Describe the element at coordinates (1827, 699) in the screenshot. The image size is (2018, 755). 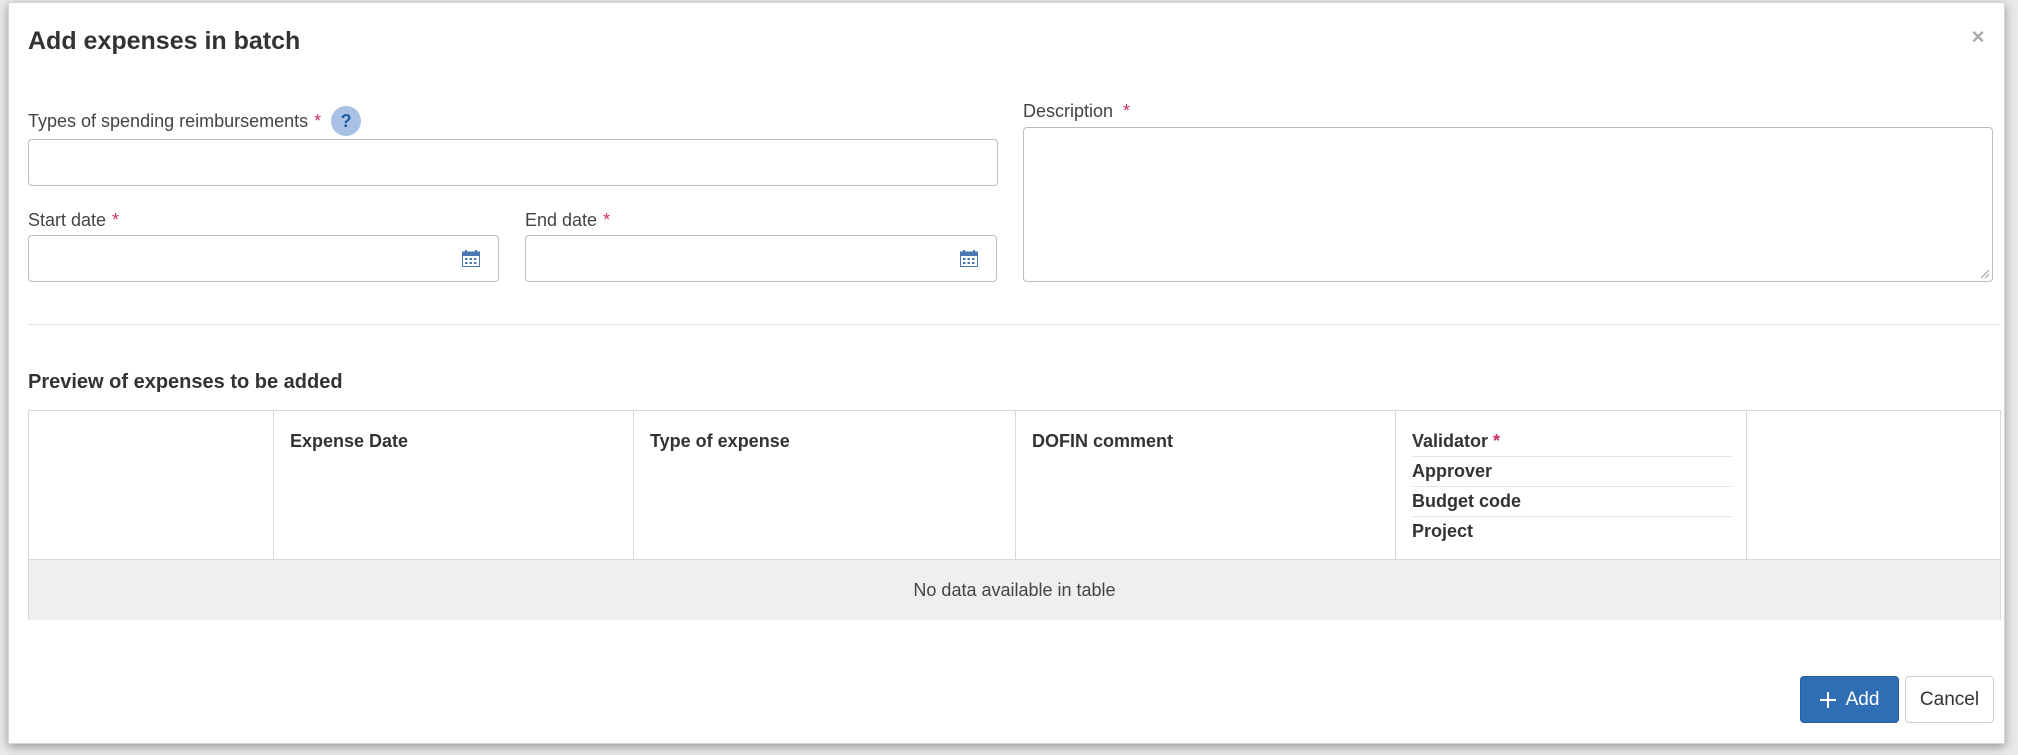
I see `plus-icon` at that location.